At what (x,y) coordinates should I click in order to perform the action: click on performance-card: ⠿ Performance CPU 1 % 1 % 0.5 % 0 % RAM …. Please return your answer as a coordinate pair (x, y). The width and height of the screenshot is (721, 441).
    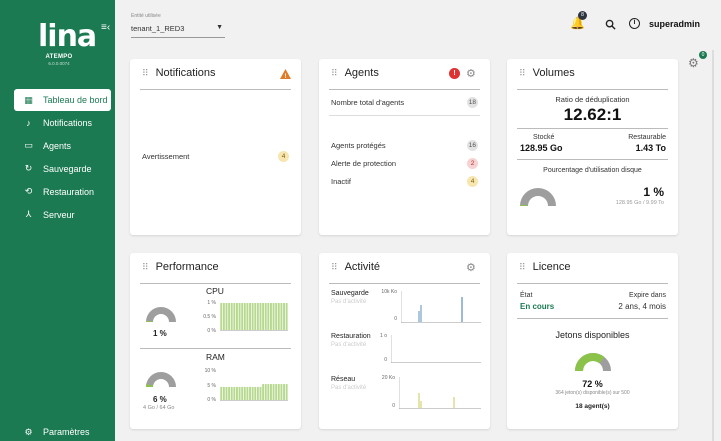
    Looking at the image, I should click on (215, 341).